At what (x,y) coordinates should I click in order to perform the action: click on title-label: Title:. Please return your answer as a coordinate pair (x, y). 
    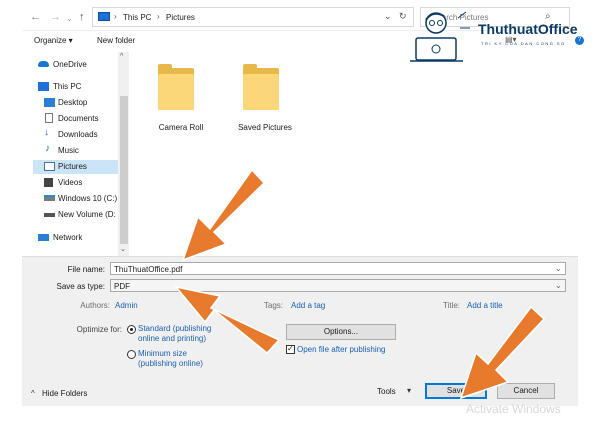
    Looking at the image, I should click on (451, 305).